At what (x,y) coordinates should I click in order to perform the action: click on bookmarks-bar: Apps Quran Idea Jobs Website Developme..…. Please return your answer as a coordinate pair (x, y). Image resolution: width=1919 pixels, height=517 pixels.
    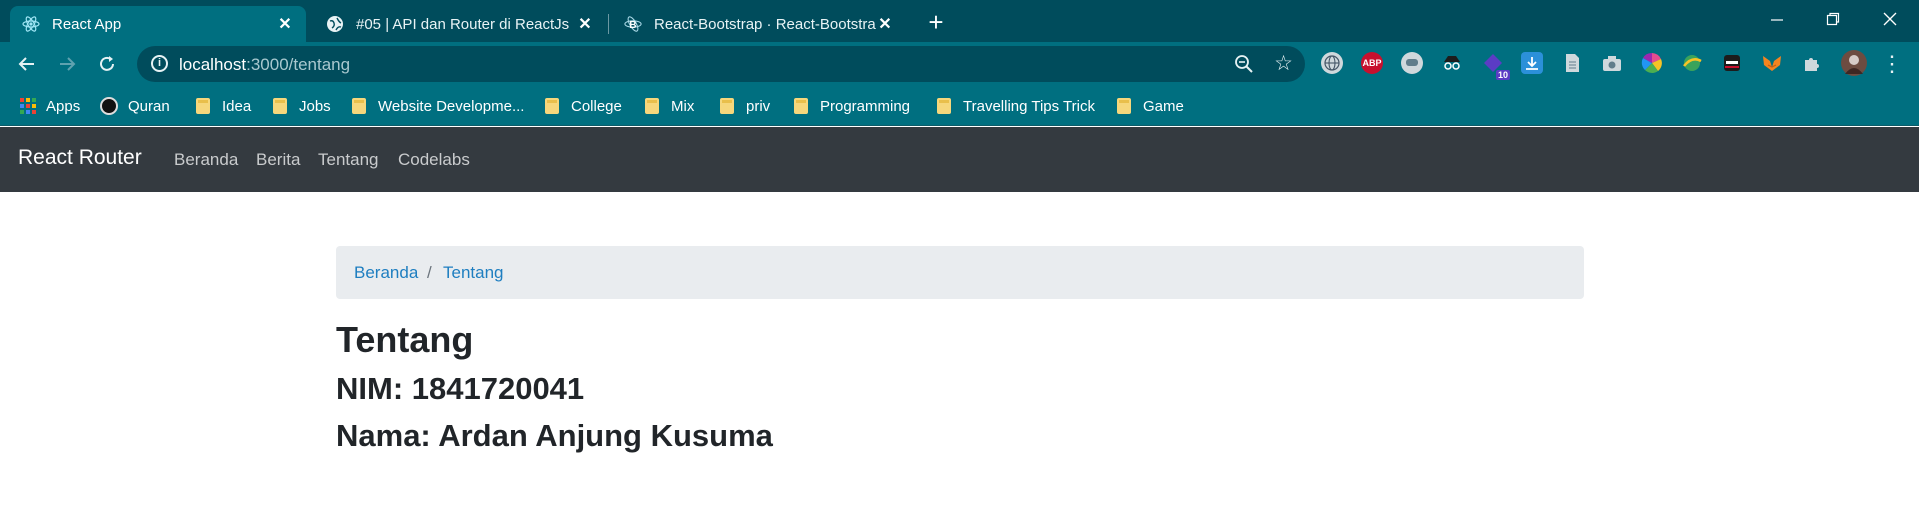
    Looking at the image, I should click on (959, 106).